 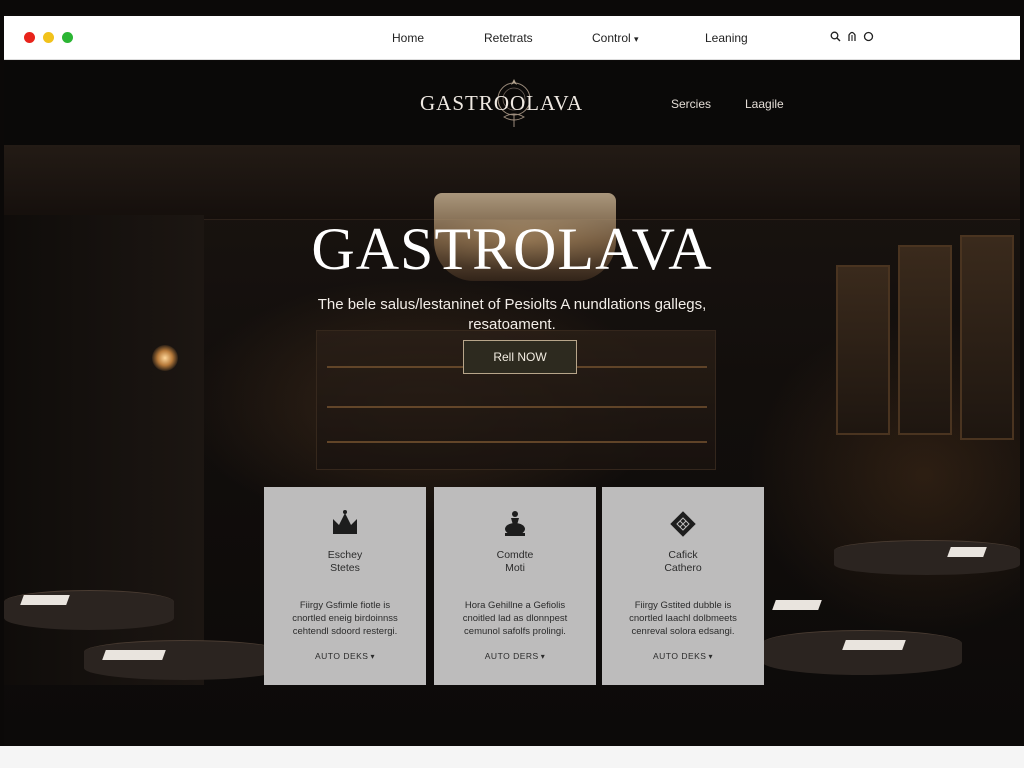 What do you see at coordinates (515, 561) in the screenshot?
I see `card-title: Comdte Moti` at bounding box center [515, 561].